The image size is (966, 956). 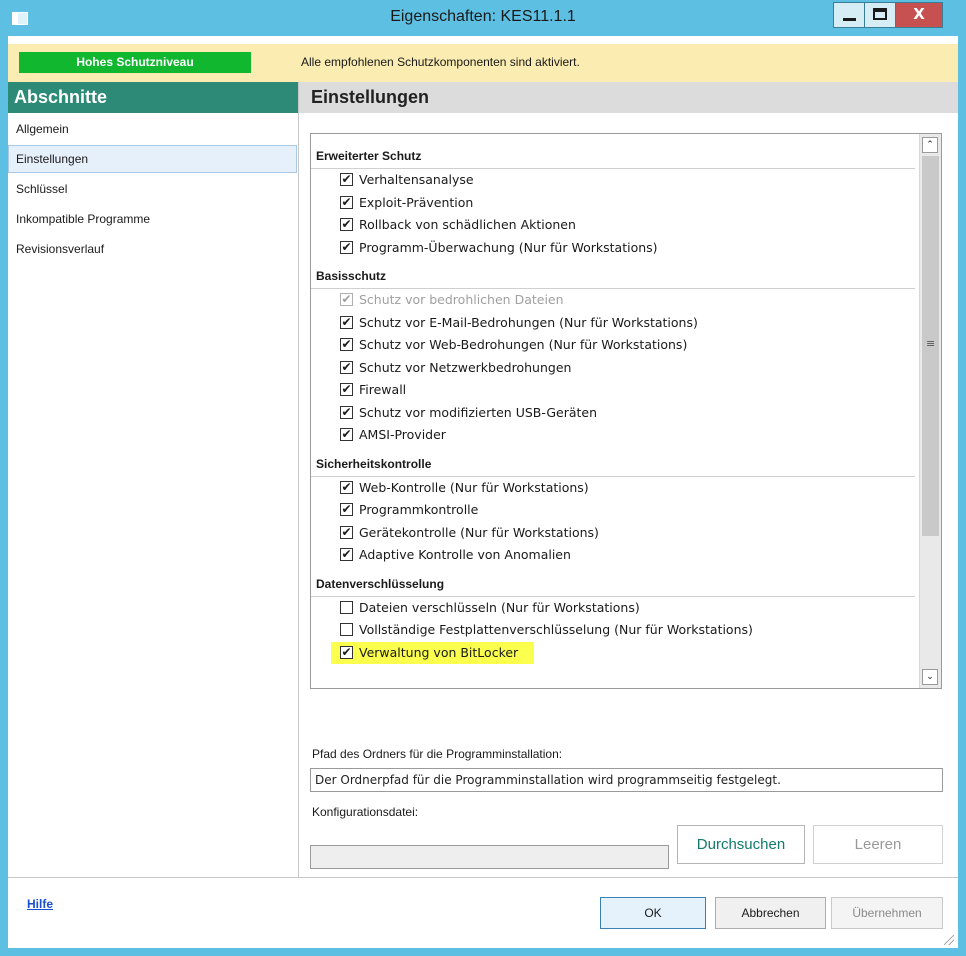 What do you see at coordinates (626, 203) in the screenshot?
I see `component-option: ✔ Exploit-Prävention` at bounding box center [626, 203].